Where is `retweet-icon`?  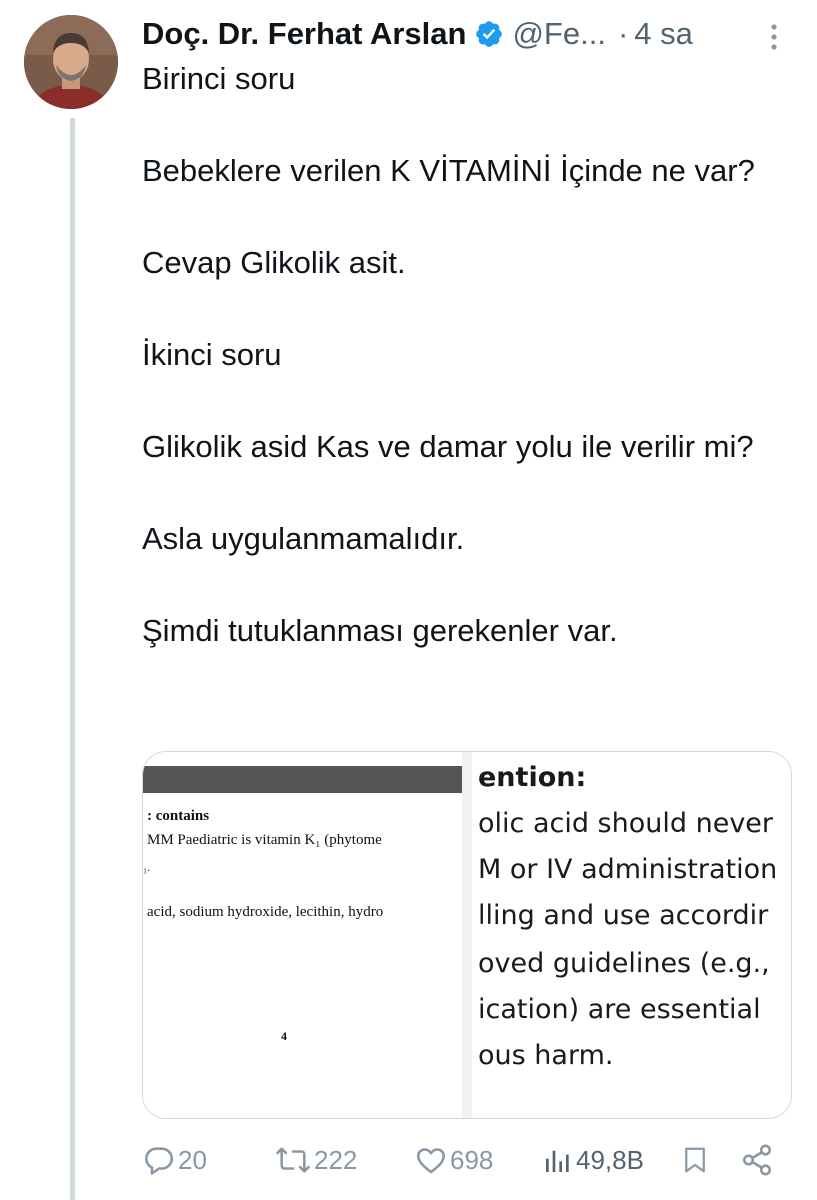
retweet-icon is located at coordinates (293, 1160).